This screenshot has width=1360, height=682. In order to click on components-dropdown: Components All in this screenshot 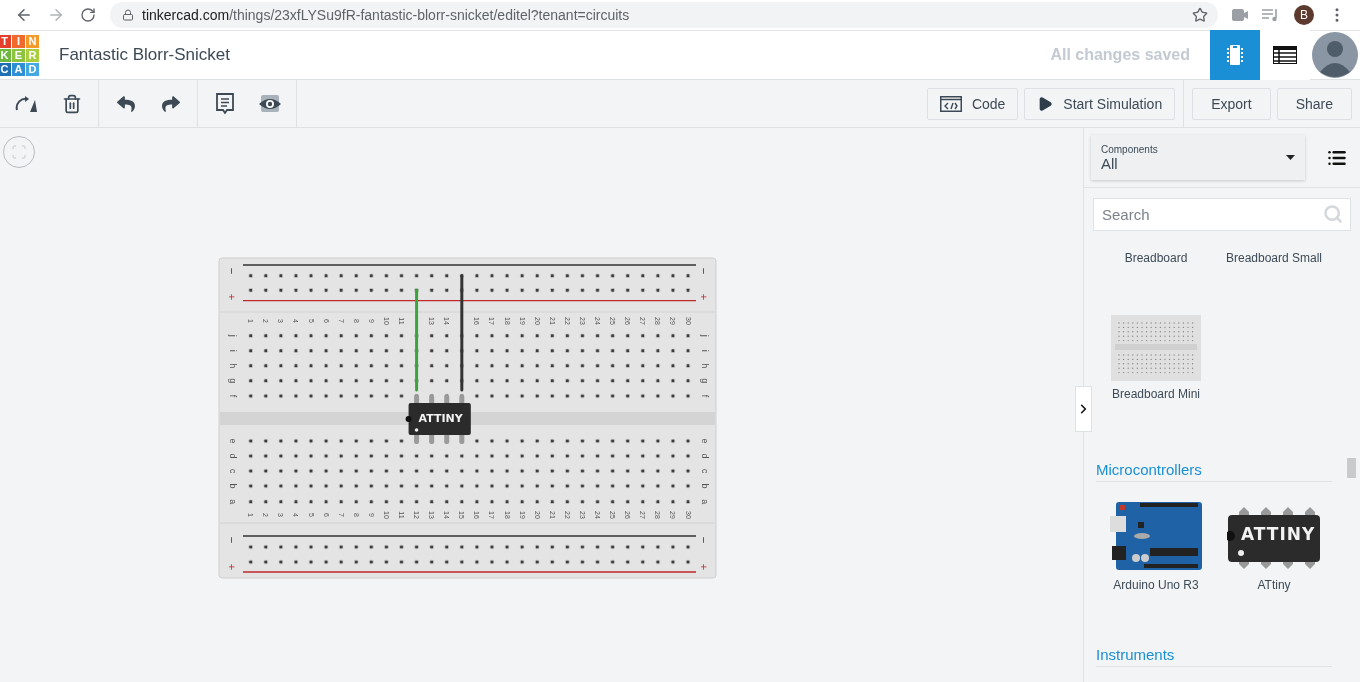, I will do `click(1198, 157)`.